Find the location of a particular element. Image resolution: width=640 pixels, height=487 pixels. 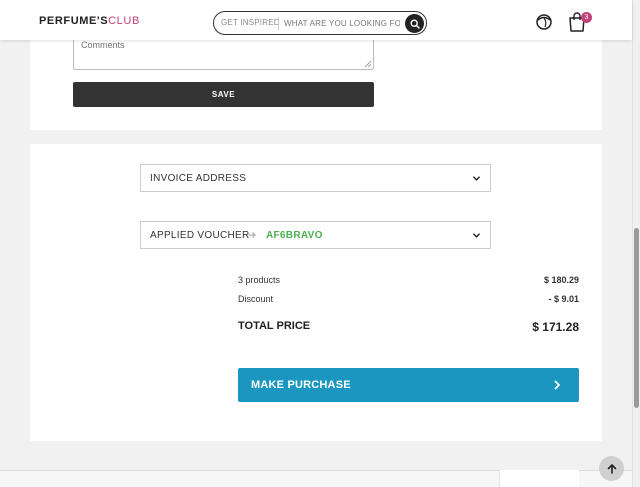

invoice-address-accordion: INVOICE ADDRESS is located at coordinates (315, 178).